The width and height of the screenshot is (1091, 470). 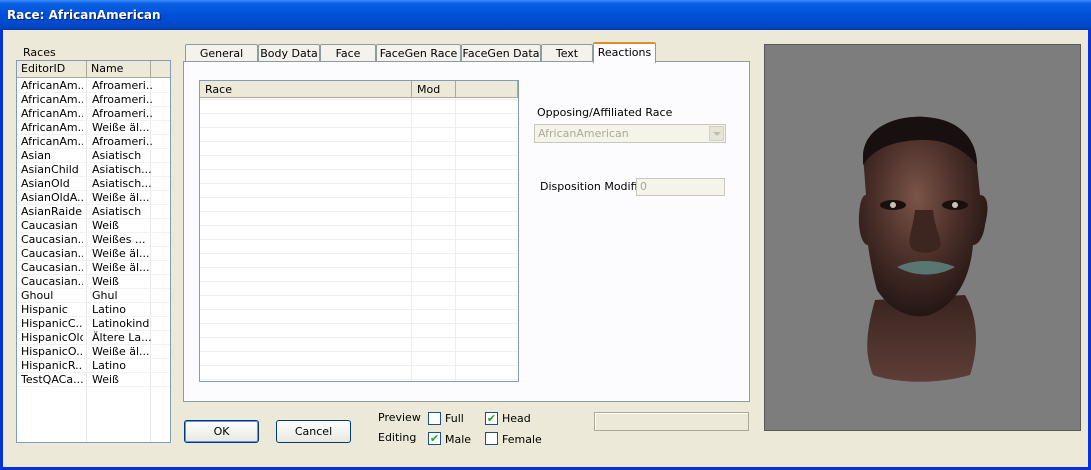 I want to click on male-label: Male, so click(x=458, y=439).